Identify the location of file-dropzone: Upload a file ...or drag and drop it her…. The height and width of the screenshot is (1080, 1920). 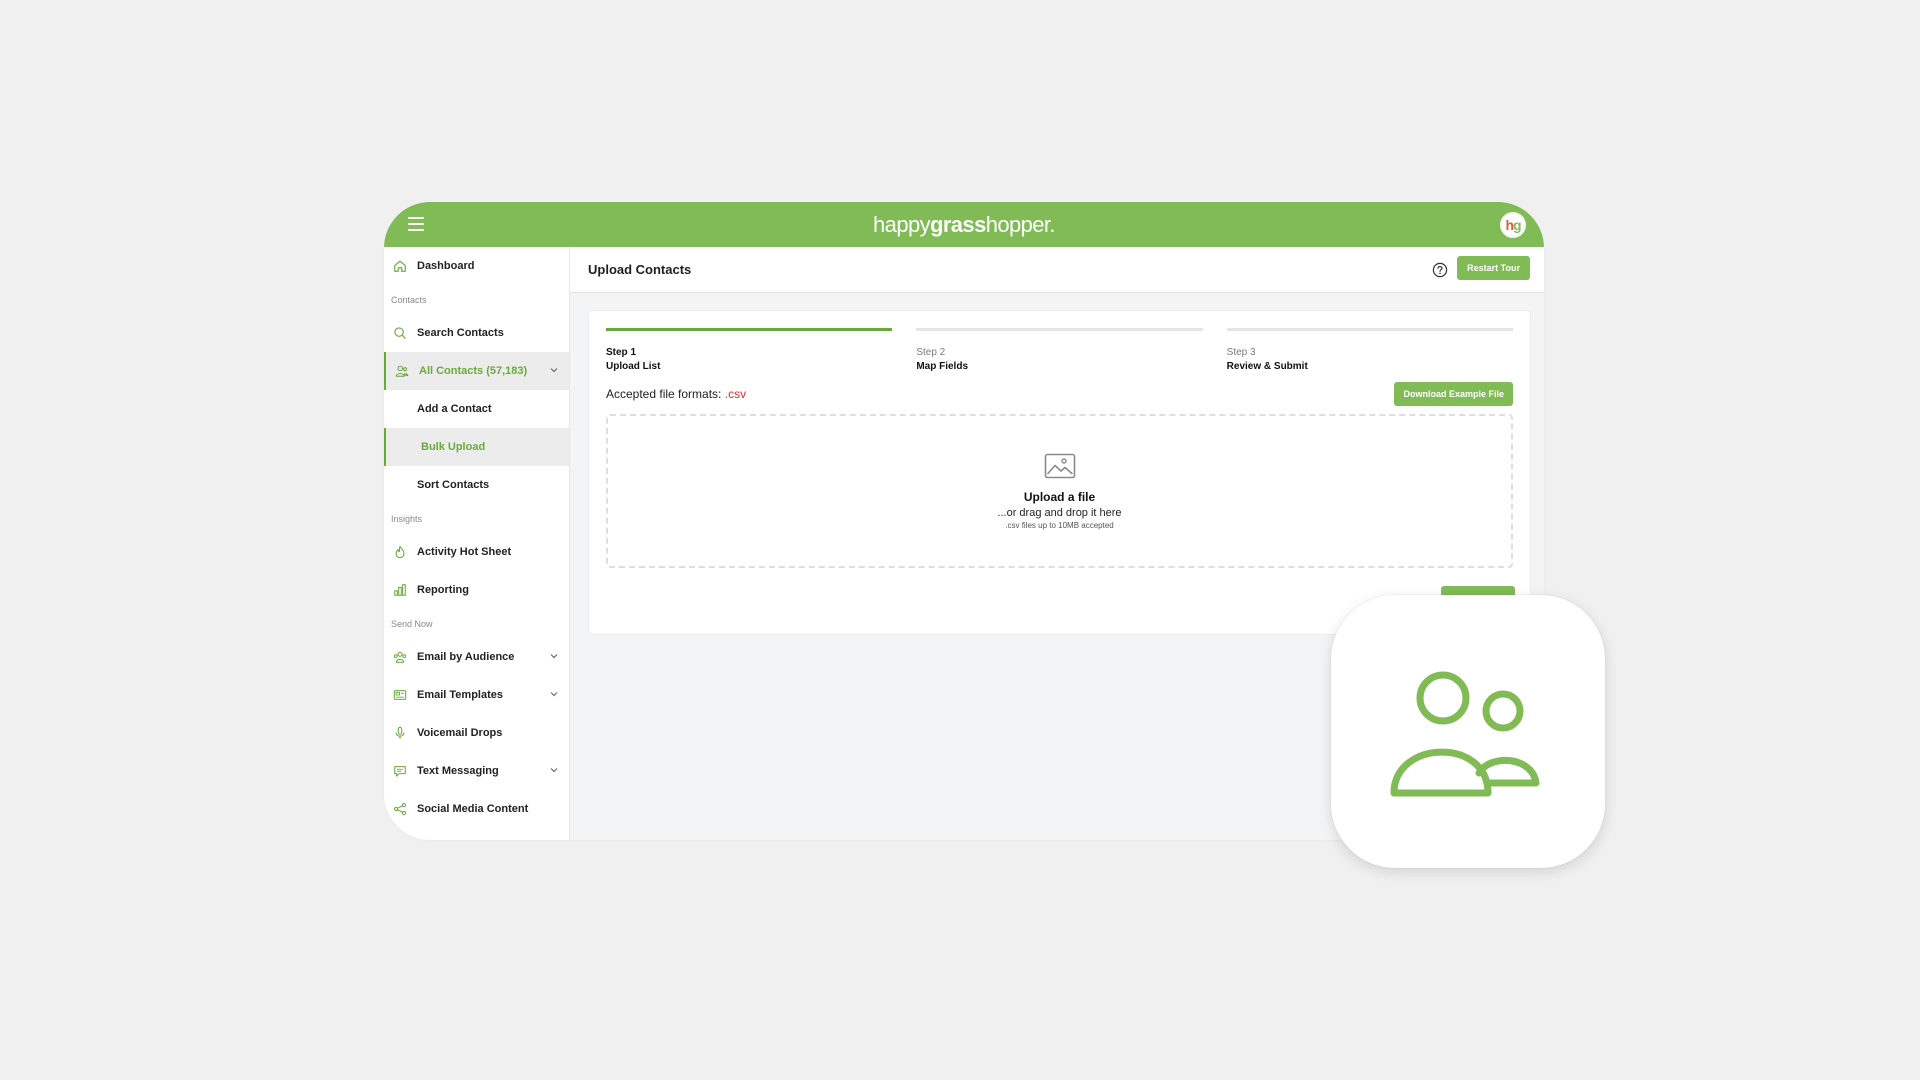
(1059, 491).